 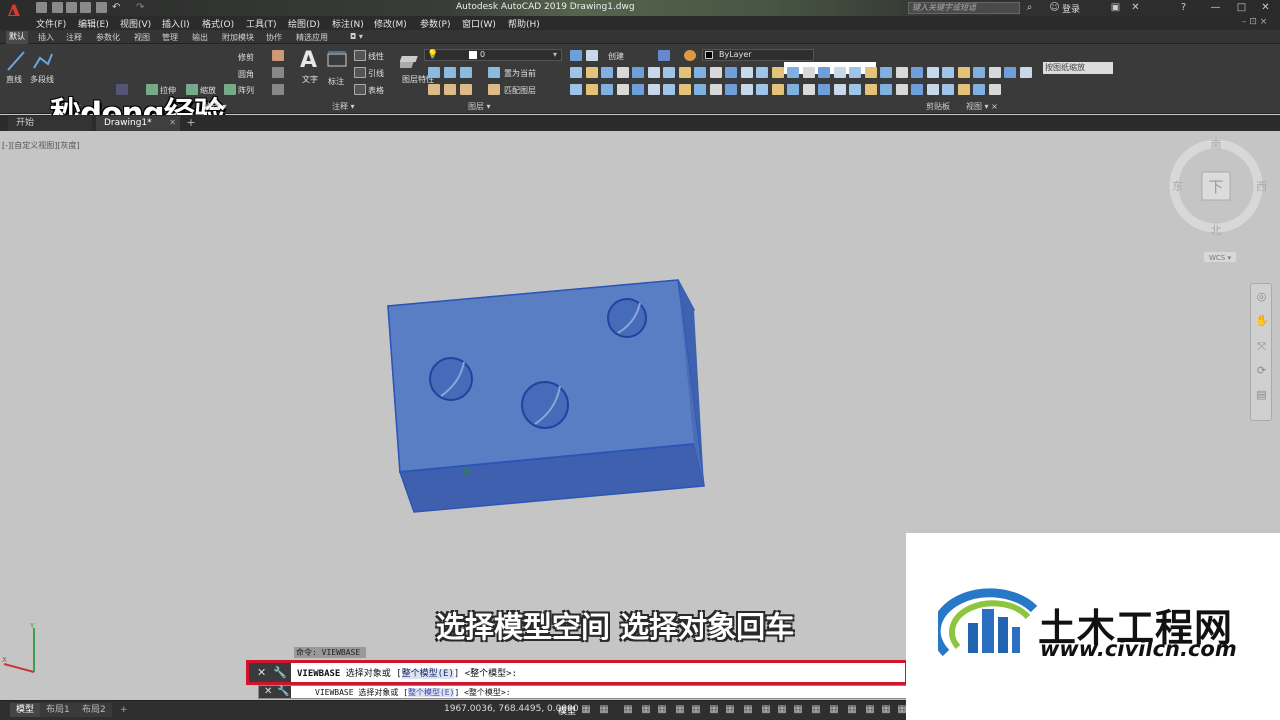 What do you see at coordinates (230, 89) in the screenshot?
I see `array-icon` at bounding box center [230, 89].